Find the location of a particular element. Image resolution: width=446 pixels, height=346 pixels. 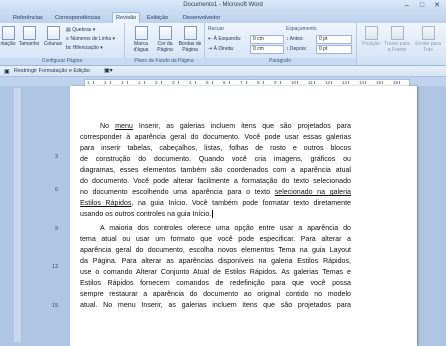

espacamento-depois-label: ↕ Depois: is located at coordinates (296, 49).